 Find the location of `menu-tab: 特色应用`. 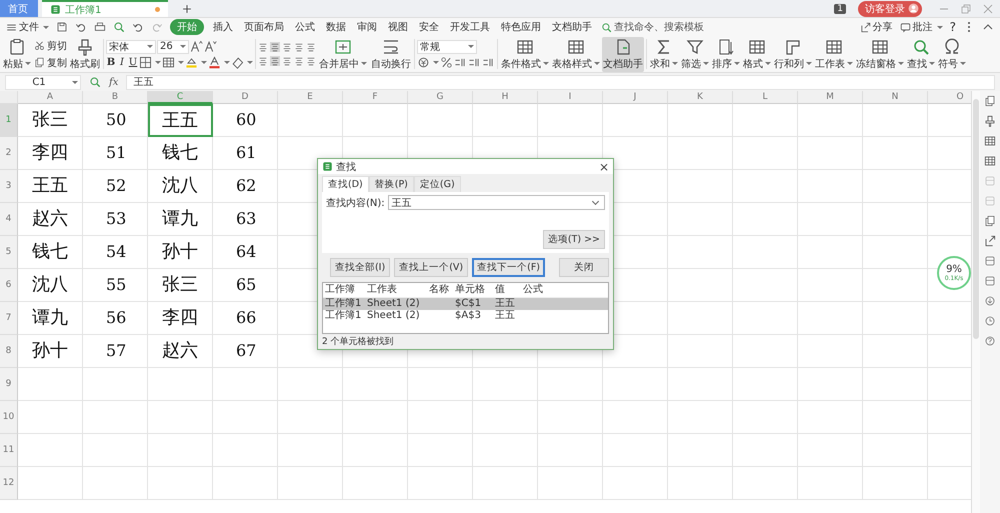

menu-tab: 特色应用 is located at coordinates (521, 27).